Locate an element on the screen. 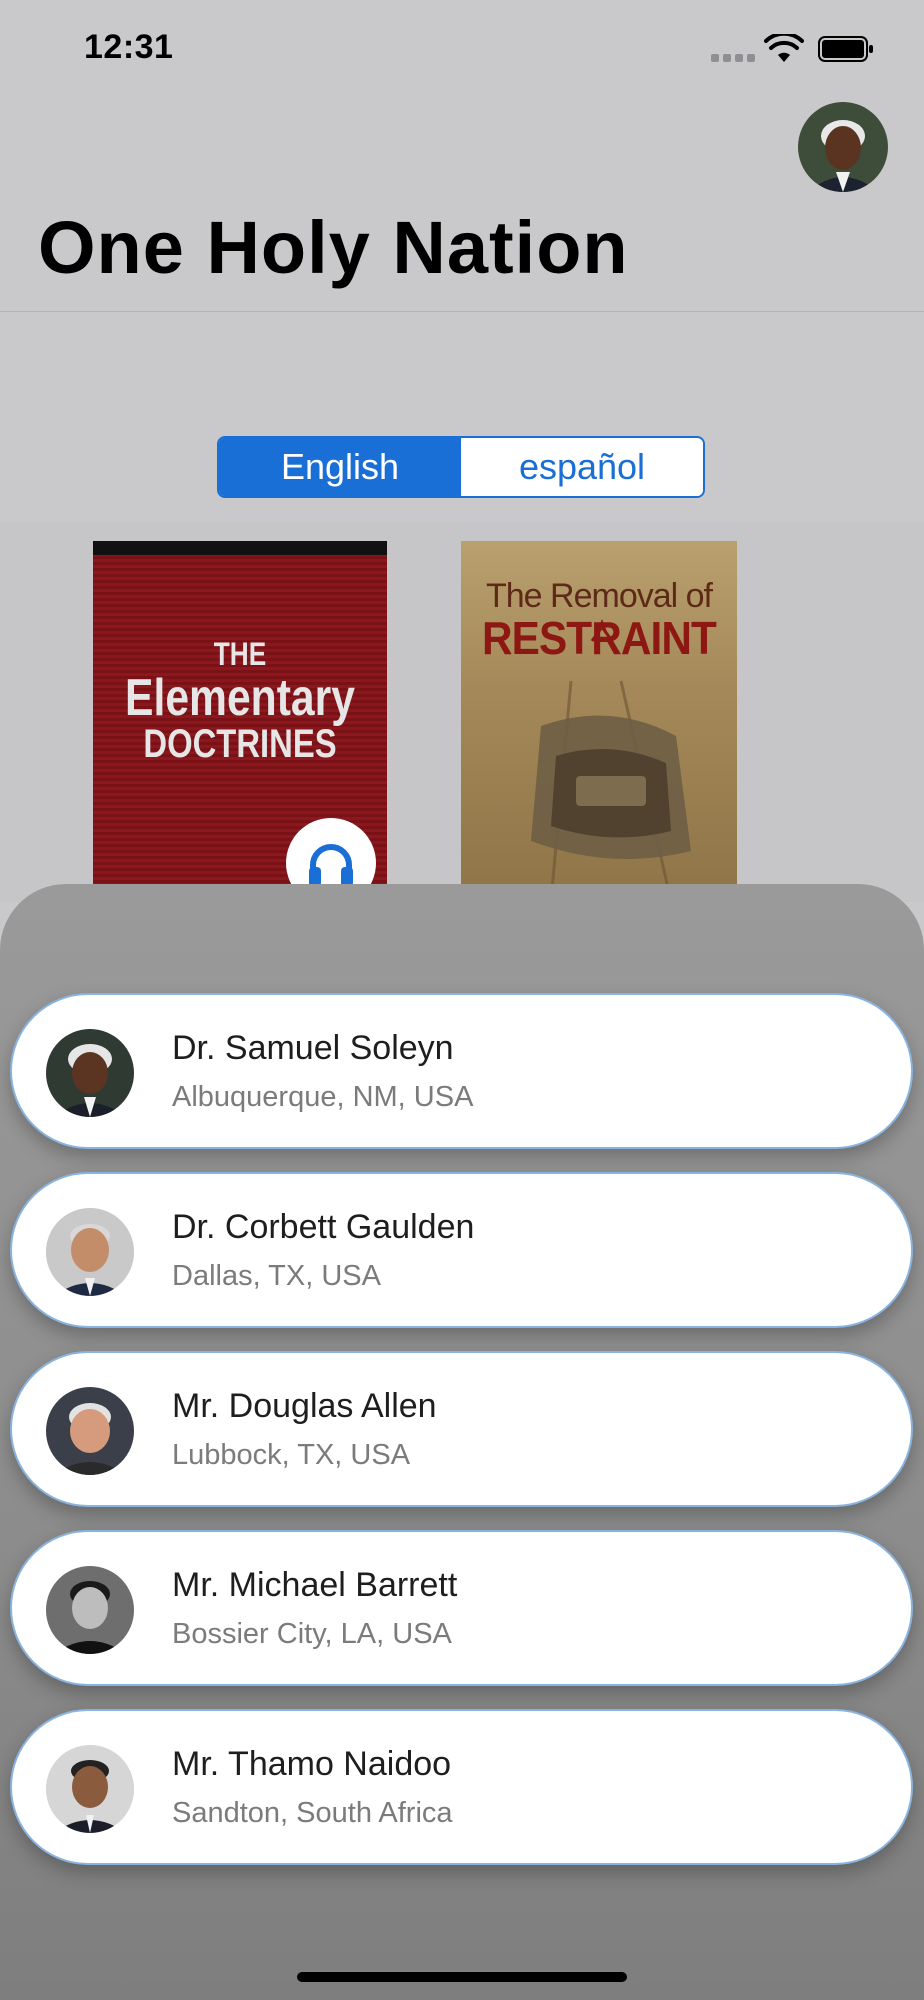 Image resolution: width=924 pixels, height=2000 pixels. speaker-location: Bossier City, LA, USA is located at coordinates (312, 1634).